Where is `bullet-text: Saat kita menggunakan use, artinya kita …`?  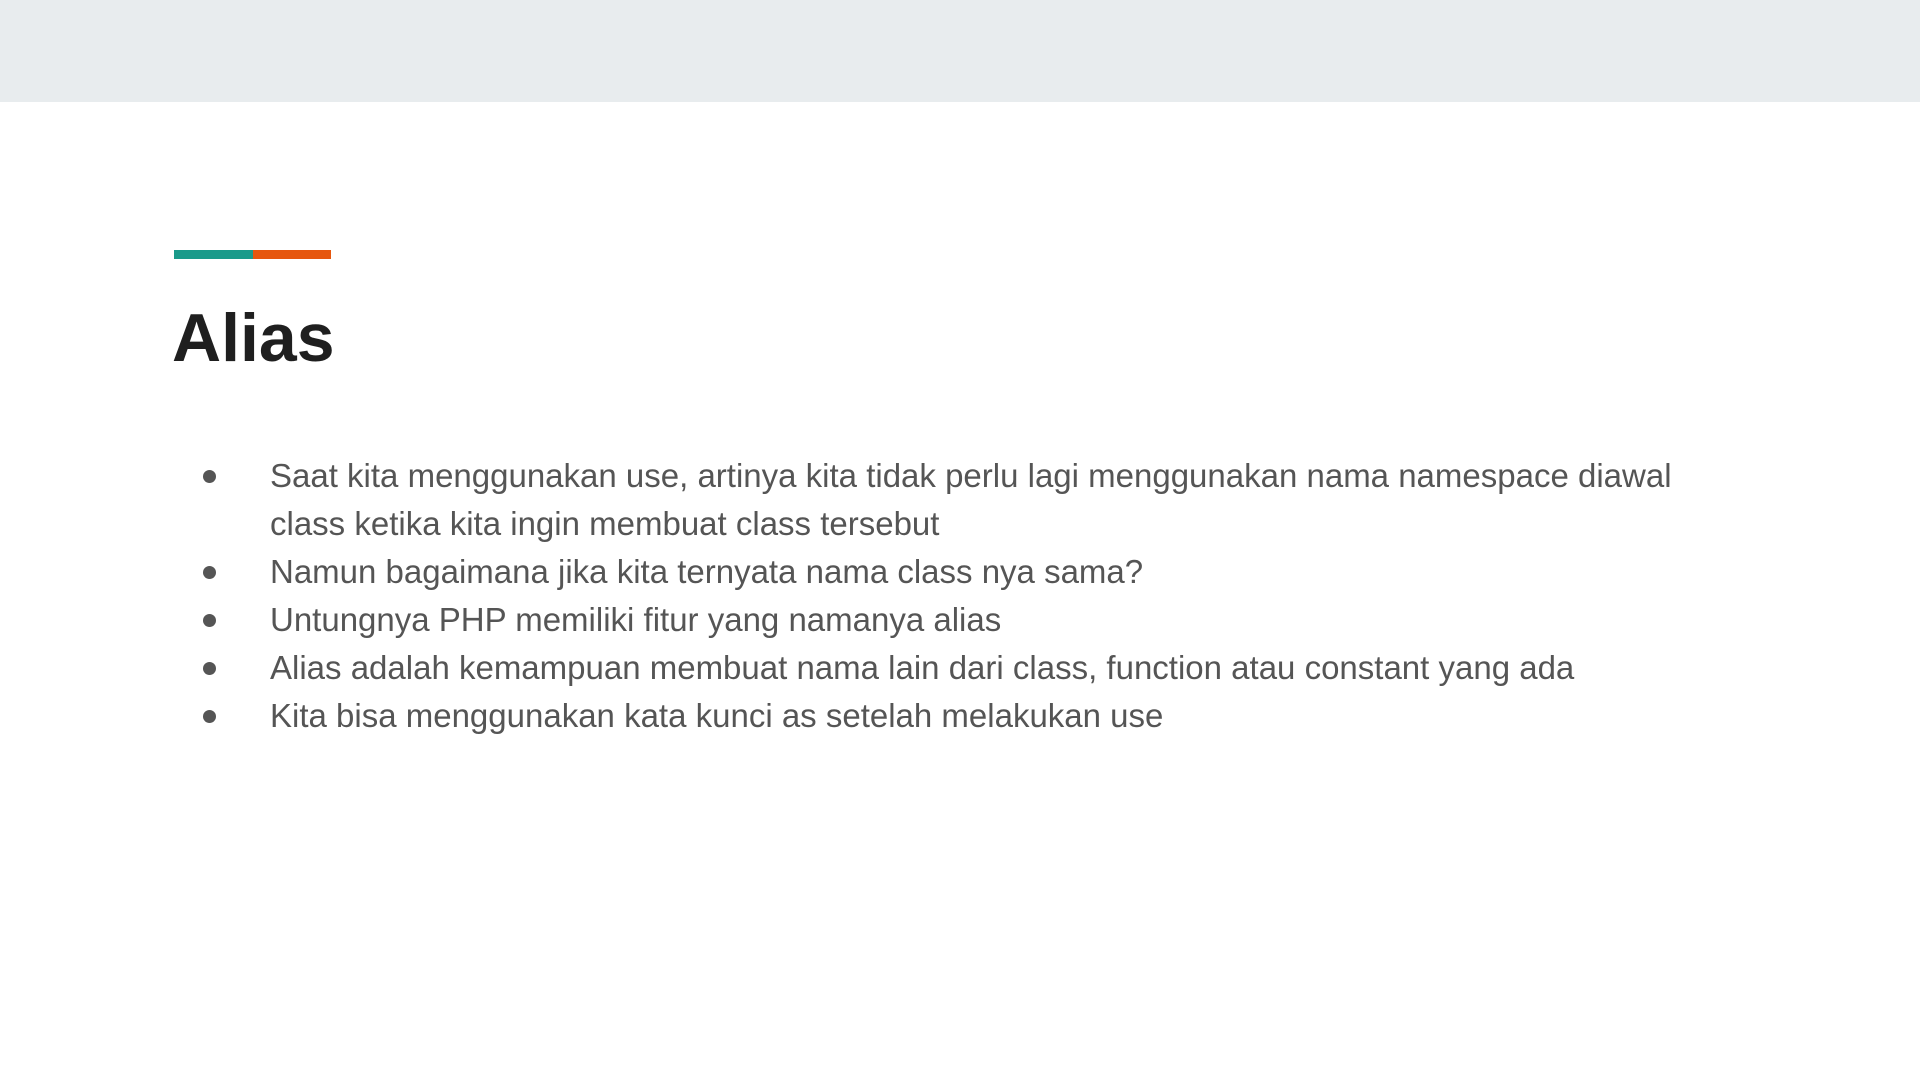
bullet-text: Saat kita menggunakan use, artinya kita … is located at coordinates (971, 499).